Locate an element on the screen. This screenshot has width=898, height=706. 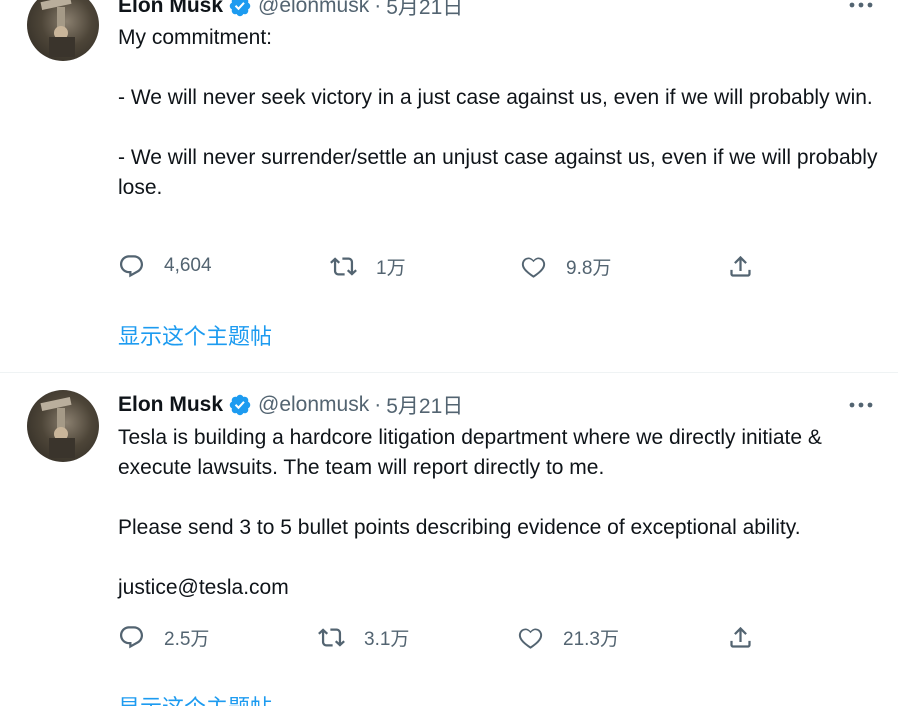
retweet-count: 1万 is located at coordinates (391, 268).